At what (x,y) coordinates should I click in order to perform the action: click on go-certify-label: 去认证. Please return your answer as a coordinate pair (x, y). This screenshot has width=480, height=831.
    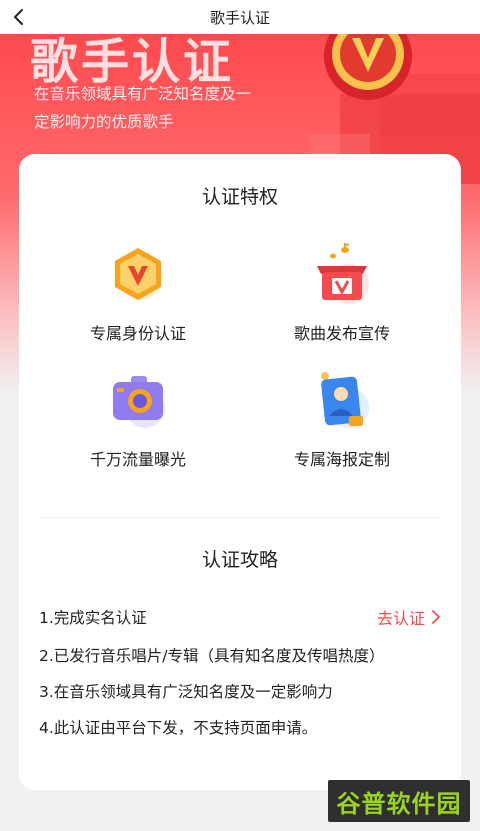
    Looking at the image, I should click on (400, 618).